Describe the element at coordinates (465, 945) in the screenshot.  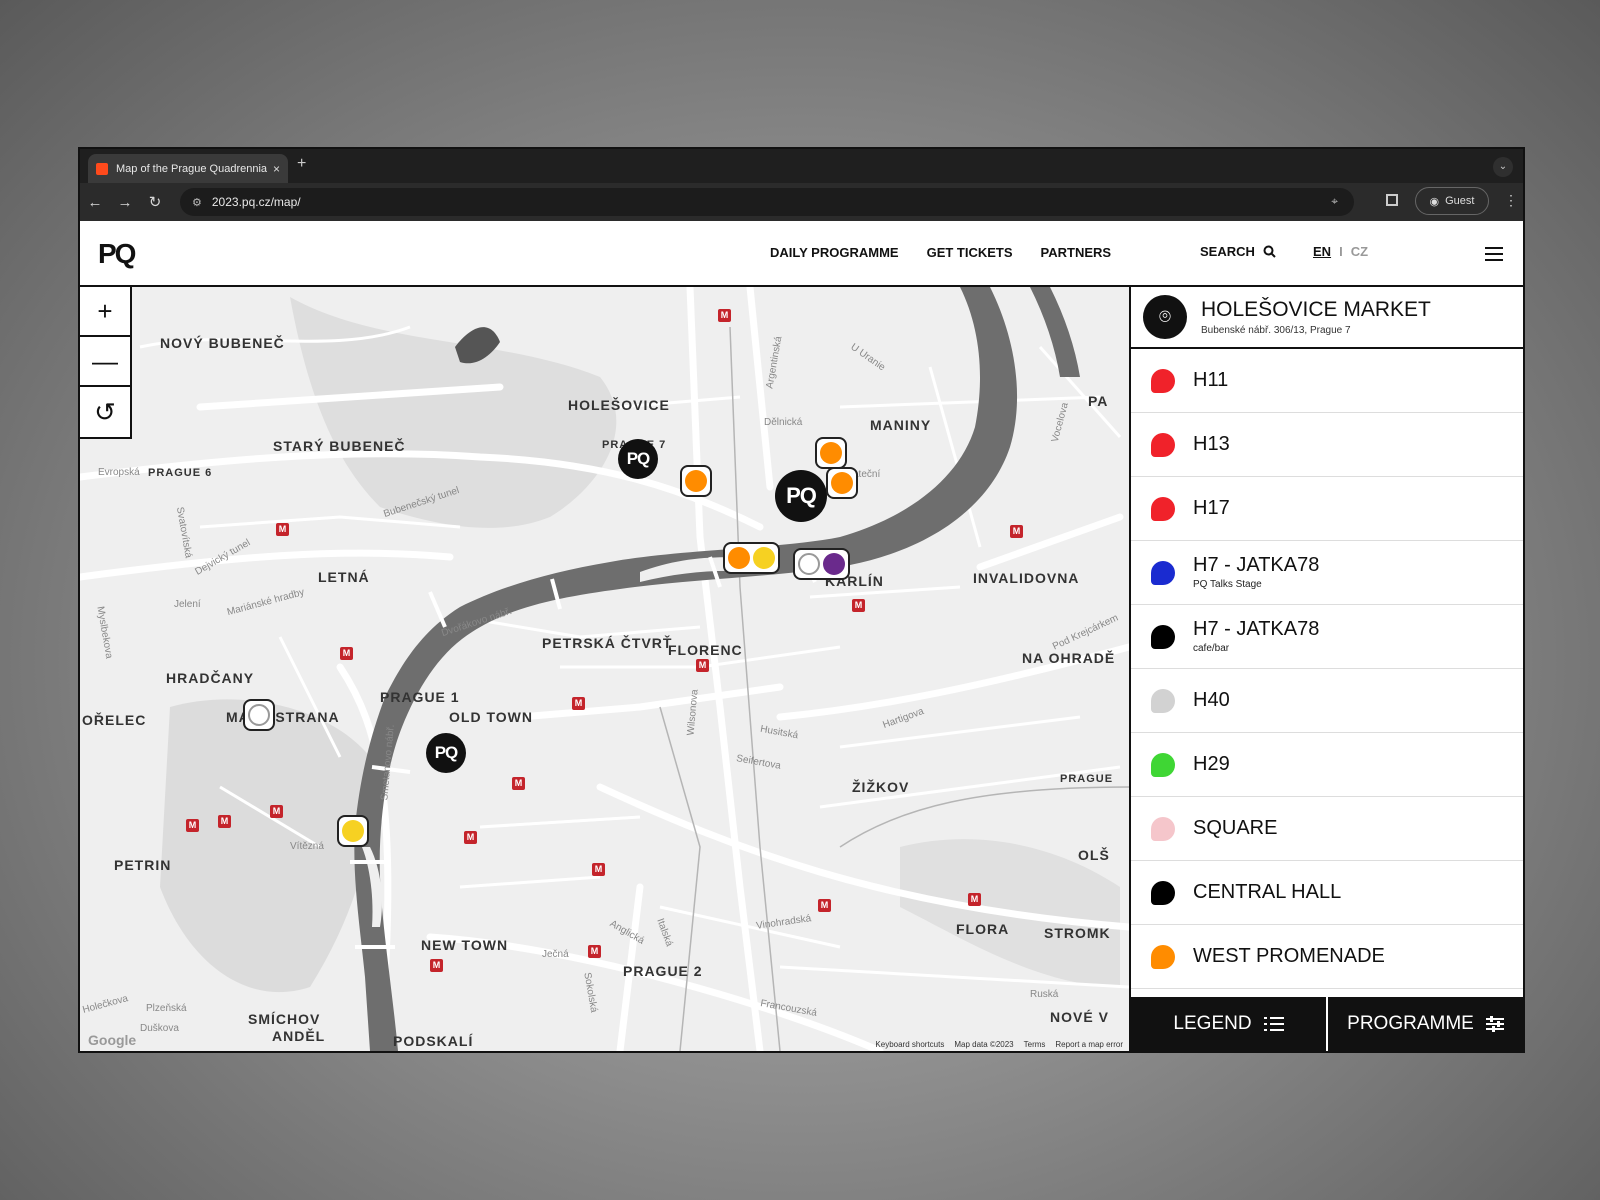
I see `map-label-district: NEW TOWN` at that location.